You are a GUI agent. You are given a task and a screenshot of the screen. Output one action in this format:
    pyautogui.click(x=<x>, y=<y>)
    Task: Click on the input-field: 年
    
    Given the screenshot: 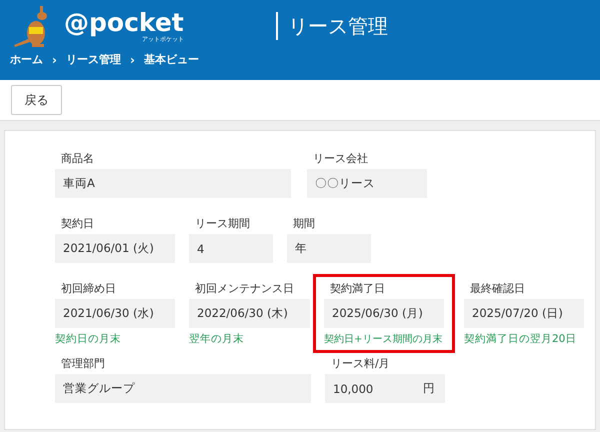 What is the action you would take?
    pyautogui.click(x=329, y=248)
    